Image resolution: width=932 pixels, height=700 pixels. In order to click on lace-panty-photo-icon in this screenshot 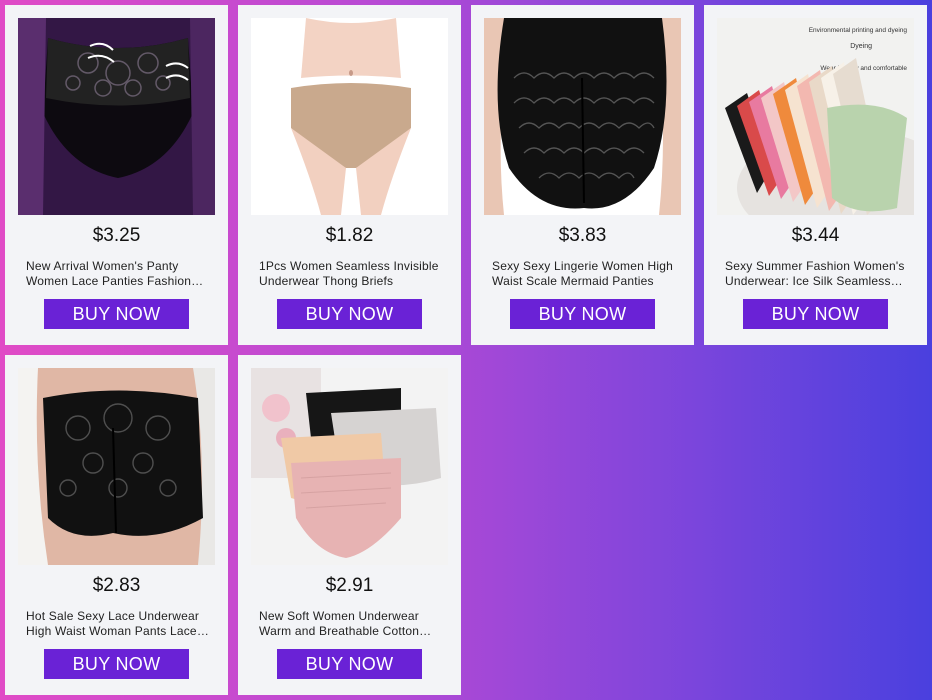, I will do `click(116, 116)`.